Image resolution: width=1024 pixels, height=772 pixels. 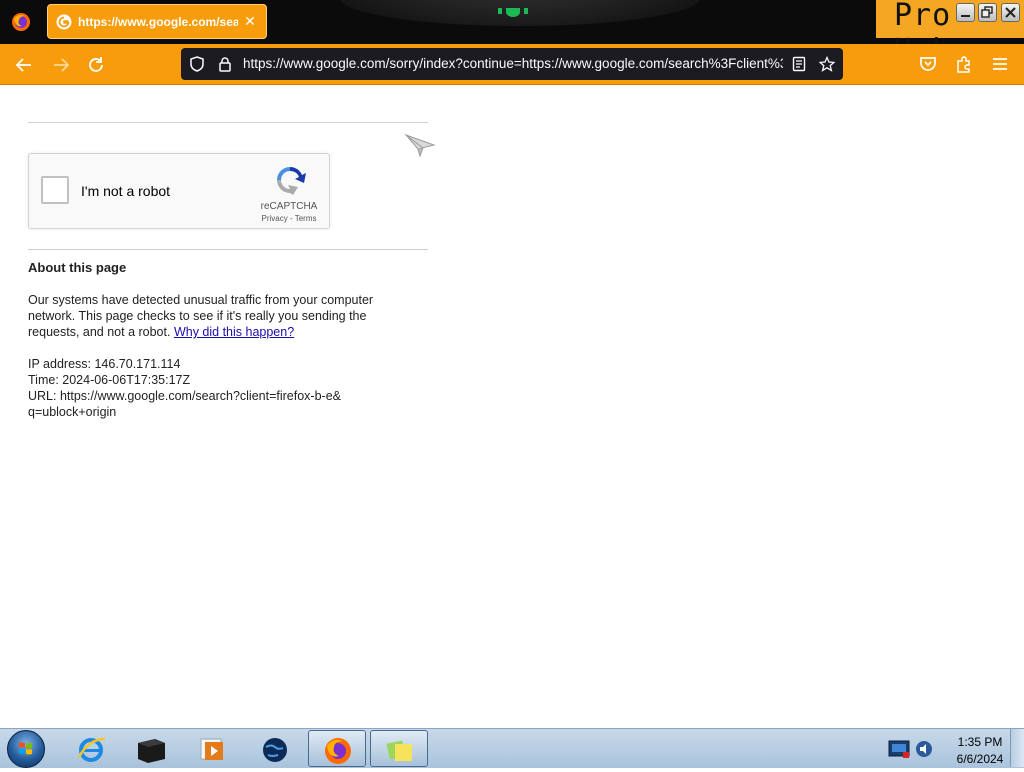 I want to click on speaker-icon, so click(x=924, y=749).